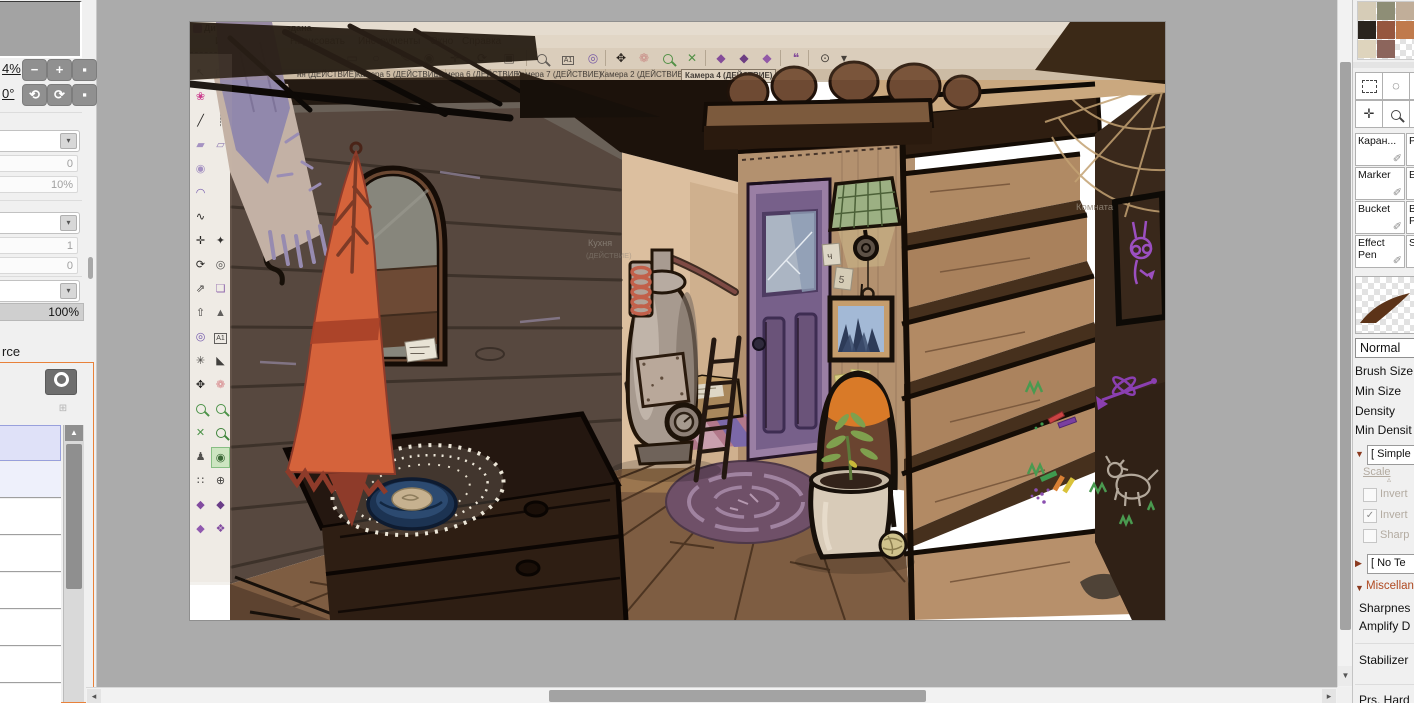  Describe the element at coordinates (729, 76) in the screenshot. I see `scene-tab-5: Камера 4 (ДЕЙСТВИЕ)` at that location.